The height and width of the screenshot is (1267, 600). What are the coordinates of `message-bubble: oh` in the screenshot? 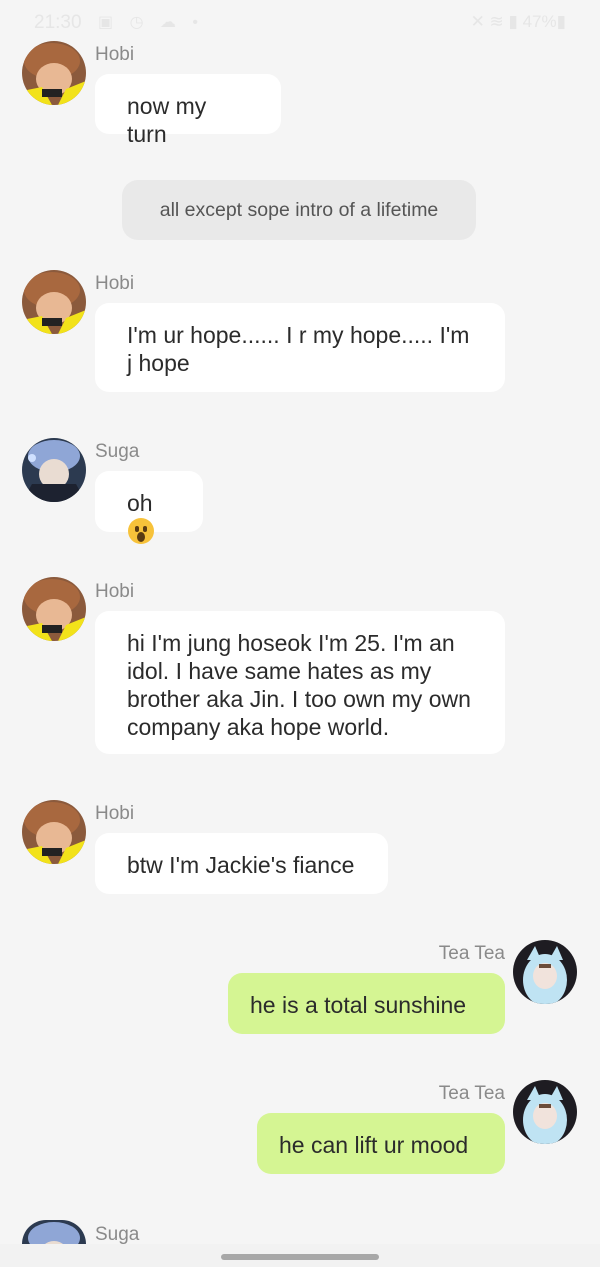 It's located at (149, 507).